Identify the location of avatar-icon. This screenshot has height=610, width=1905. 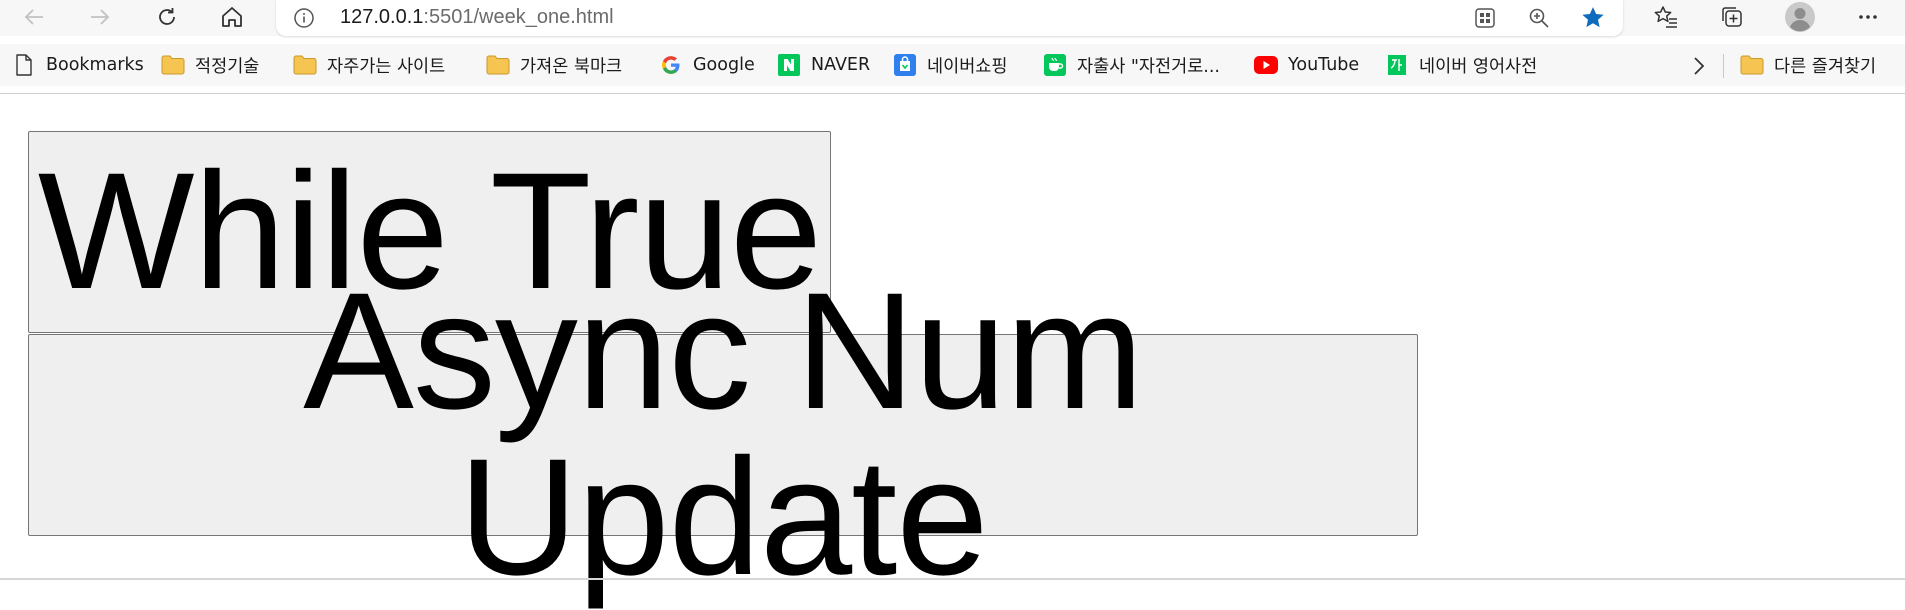
(1800, 17).